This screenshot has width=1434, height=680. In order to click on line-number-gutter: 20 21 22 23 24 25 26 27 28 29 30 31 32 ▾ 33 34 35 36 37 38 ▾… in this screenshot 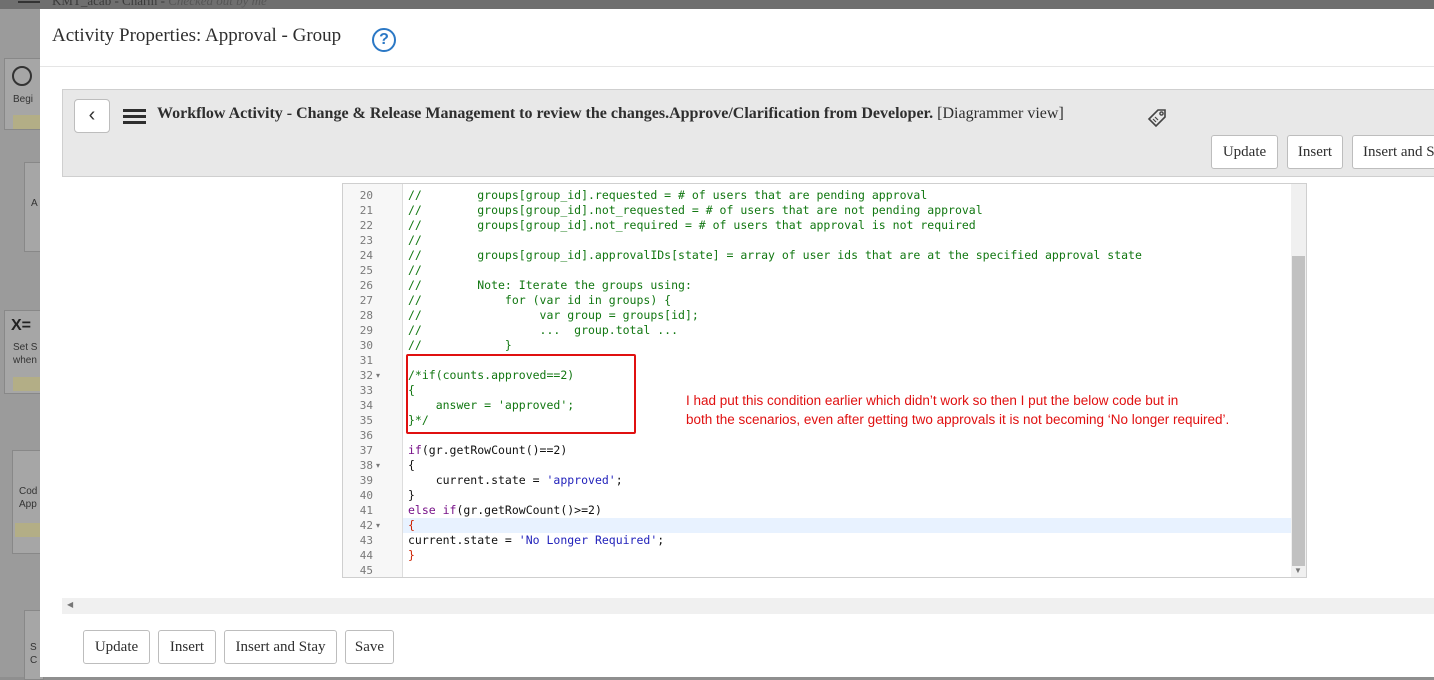, I will do `click(373, 380)`.